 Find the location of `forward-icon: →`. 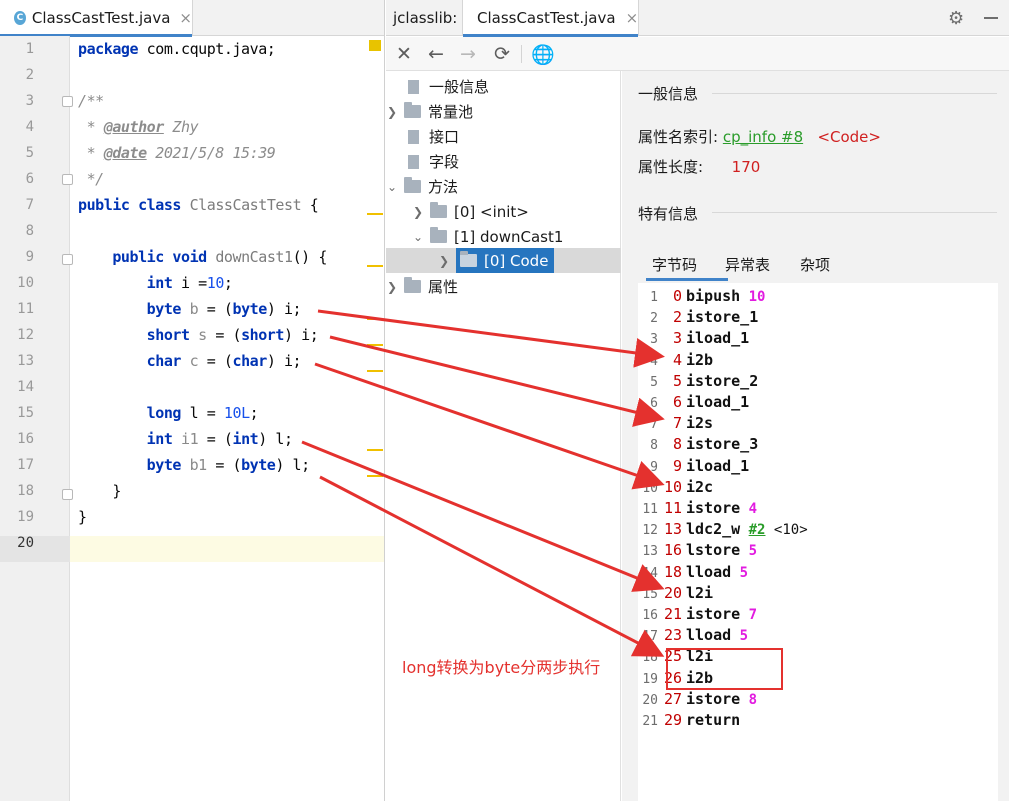

forward-icon: → is located at coordinates (468, 54).